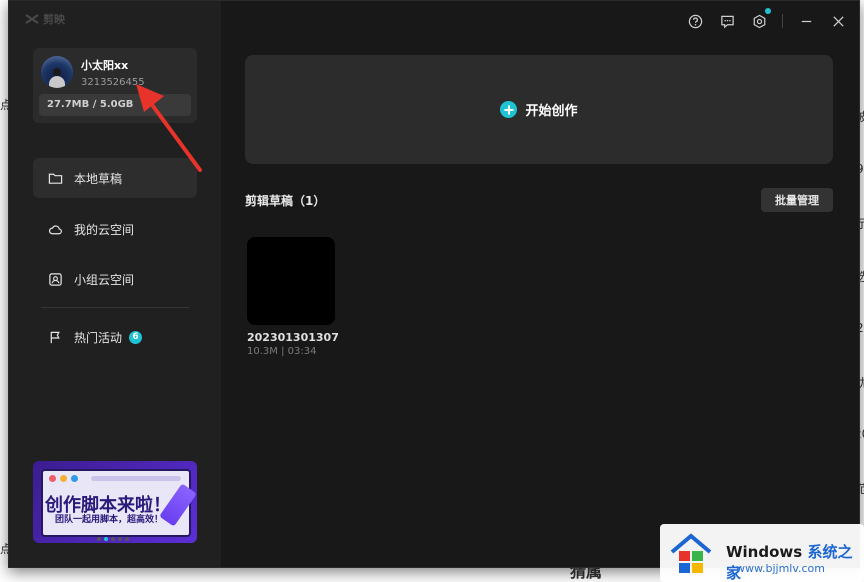 This screenshot has width=864, height=582. Describe the element at coordinates (54, 19) in the screenshot. I see `app-logo-text: 剪映` at that location.